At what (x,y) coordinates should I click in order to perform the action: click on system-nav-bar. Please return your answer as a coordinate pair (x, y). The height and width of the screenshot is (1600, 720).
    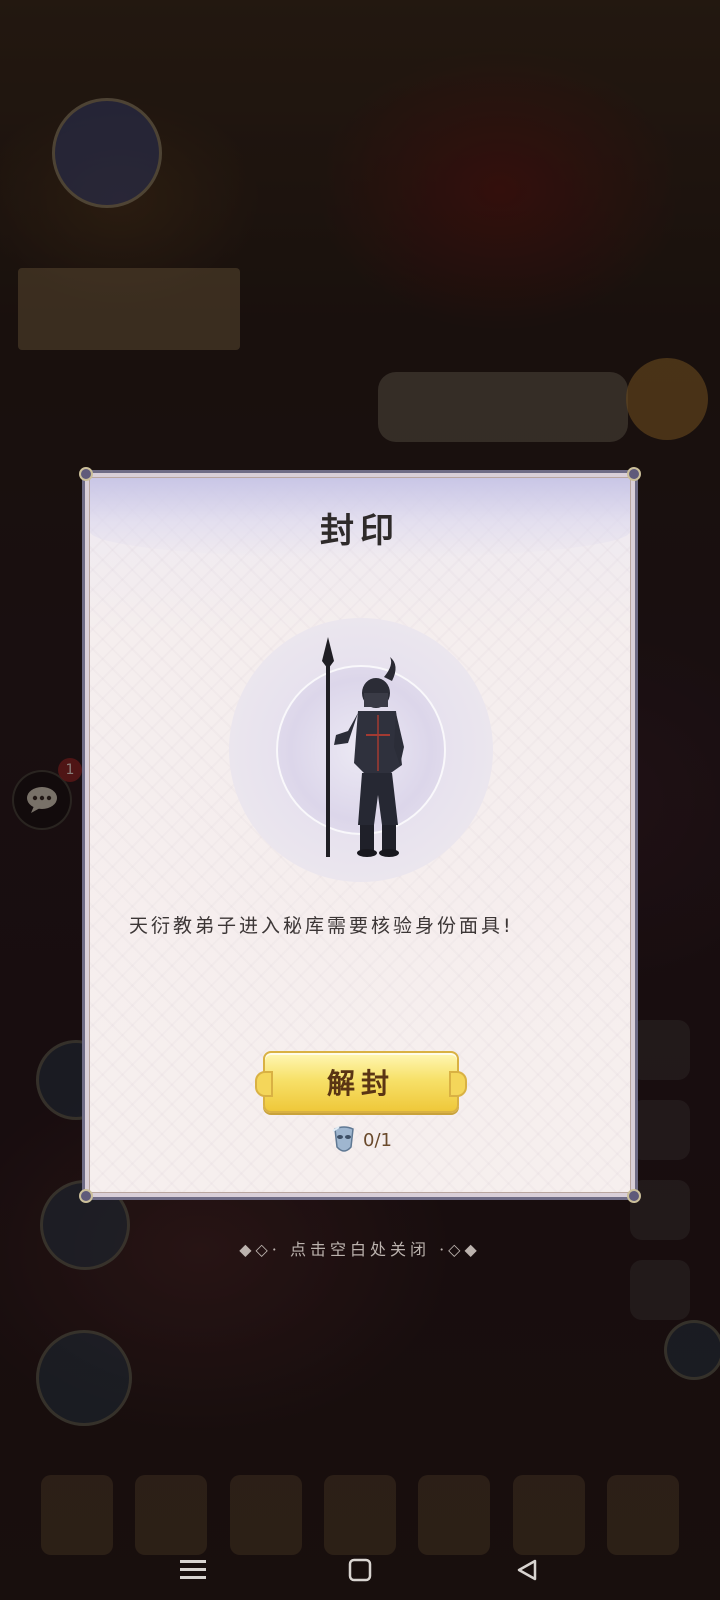
    Looking at the image, I should click on (360, 1570).